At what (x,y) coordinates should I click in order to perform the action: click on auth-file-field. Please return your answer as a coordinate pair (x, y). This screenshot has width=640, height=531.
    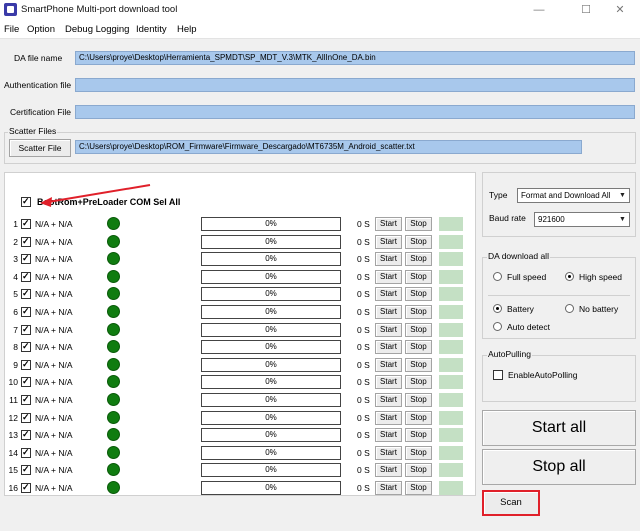
    Looking at the image, I should click on (355, 85).